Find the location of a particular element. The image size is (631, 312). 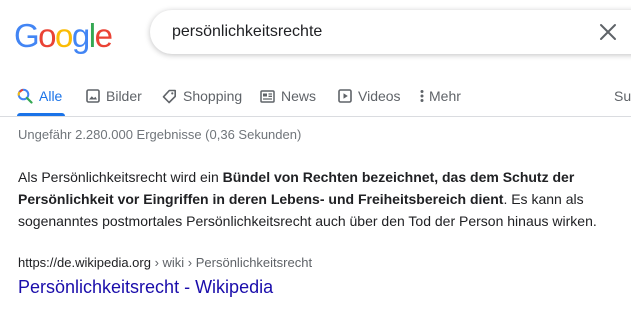

tab-bilder: Bilder is located at coordinates (114, 96).